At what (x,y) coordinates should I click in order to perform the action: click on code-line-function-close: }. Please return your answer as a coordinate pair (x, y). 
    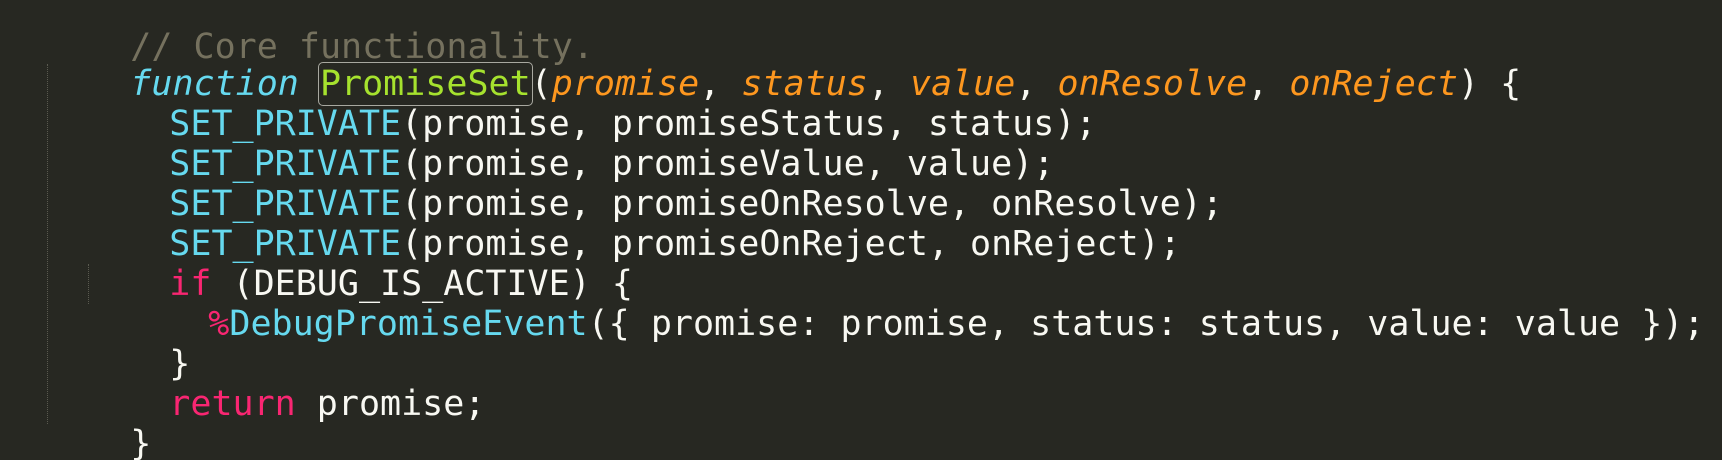
    Looking at the image, I should click on (98, 419).